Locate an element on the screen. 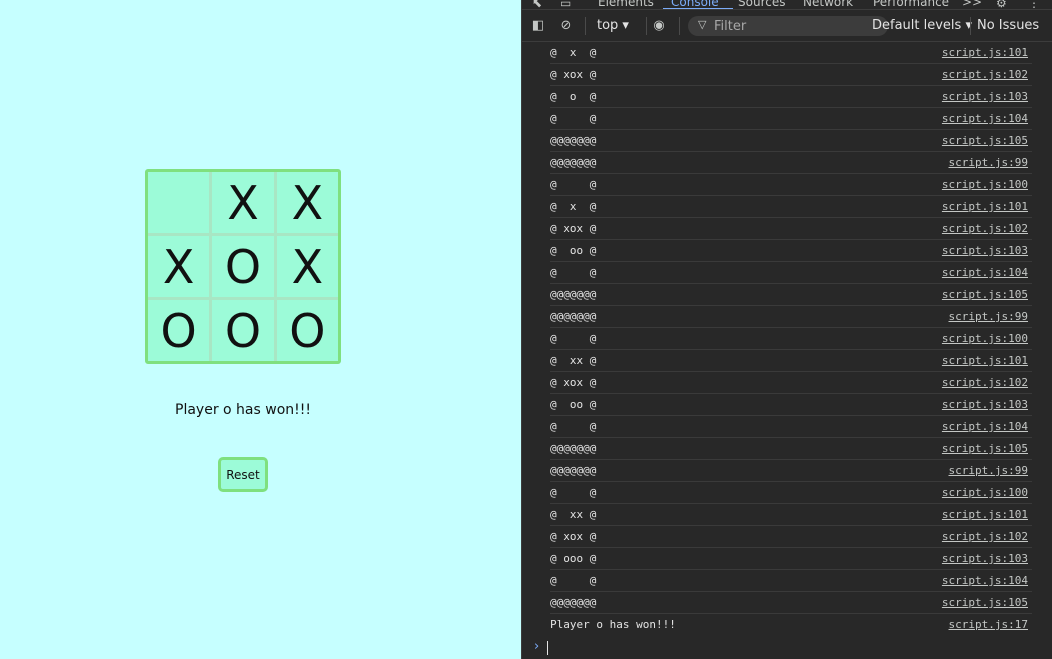 This screenshot has width=1052, height=659. tab-network: Network is located at coordinates (828, 4).